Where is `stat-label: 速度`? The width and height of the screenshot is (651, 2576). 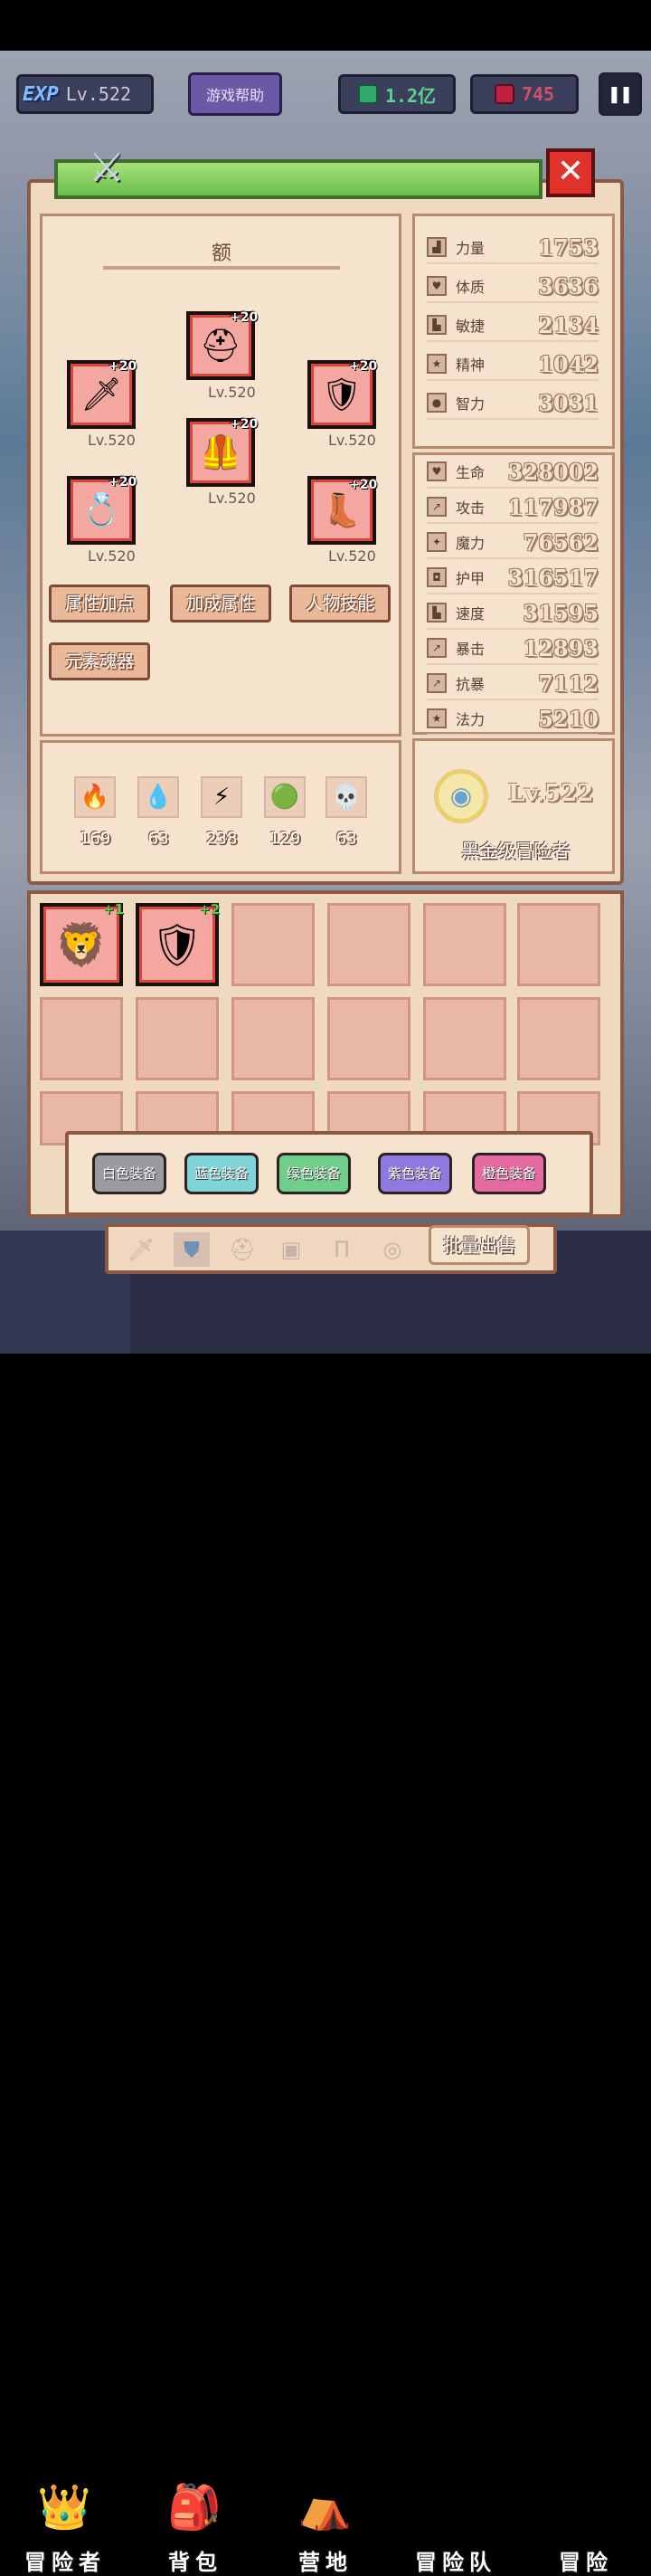 stat-label: 速度 is located at coordinates (471, 614).